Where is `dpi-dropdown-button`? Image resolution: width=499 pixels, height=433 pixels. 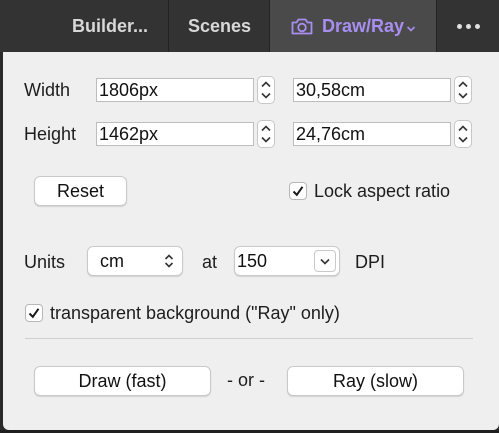 dpi-dropdown-button is located at coordinates (325, 261).